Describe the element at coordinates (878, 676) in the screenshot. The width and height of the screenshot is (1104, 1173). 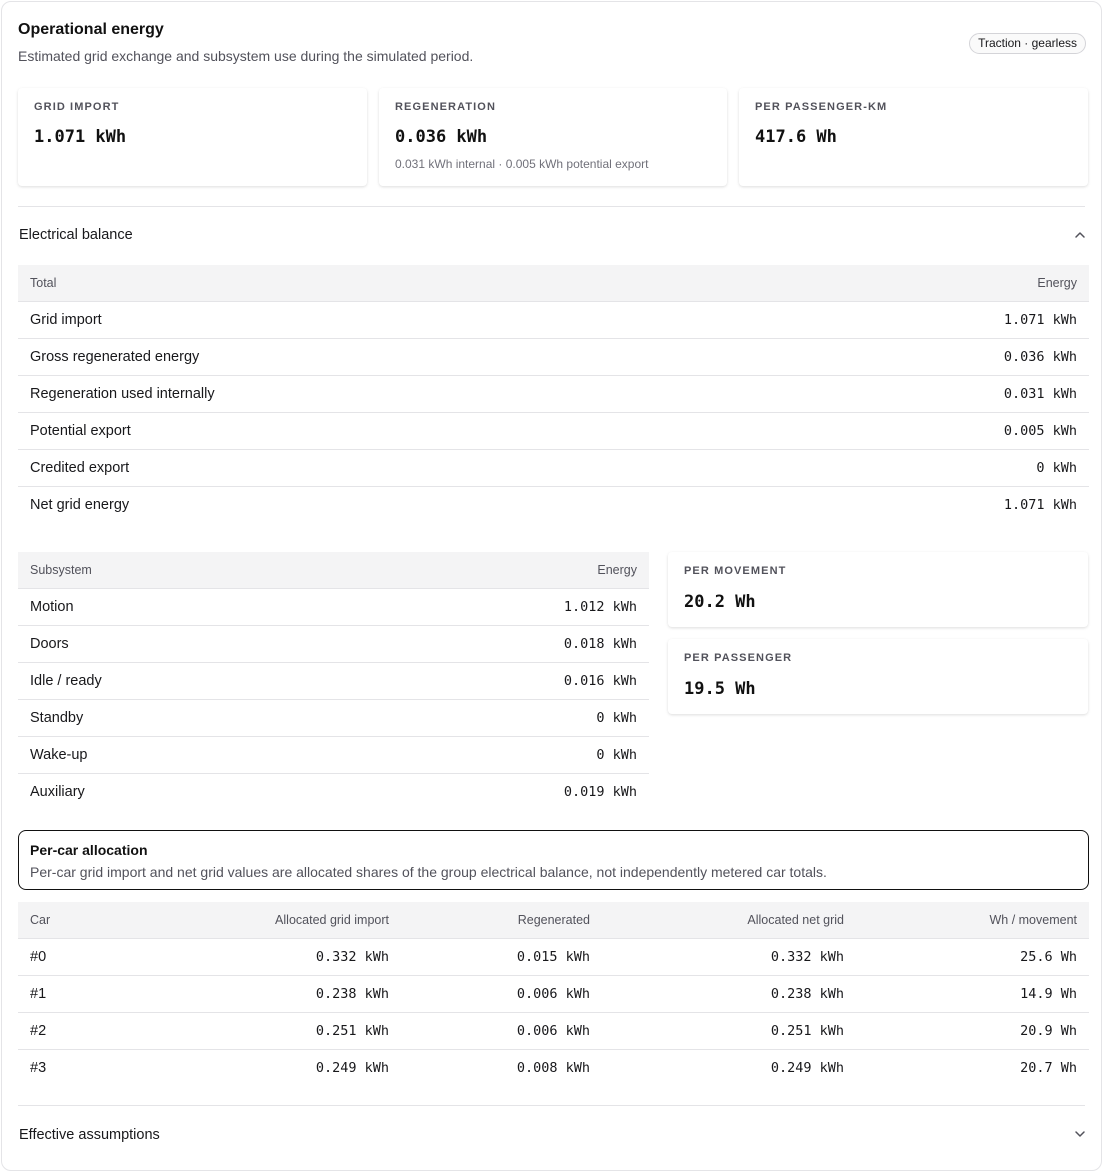
I see `metric-per-passenger: PER PASSENGER 19.5 Wh` at that location.